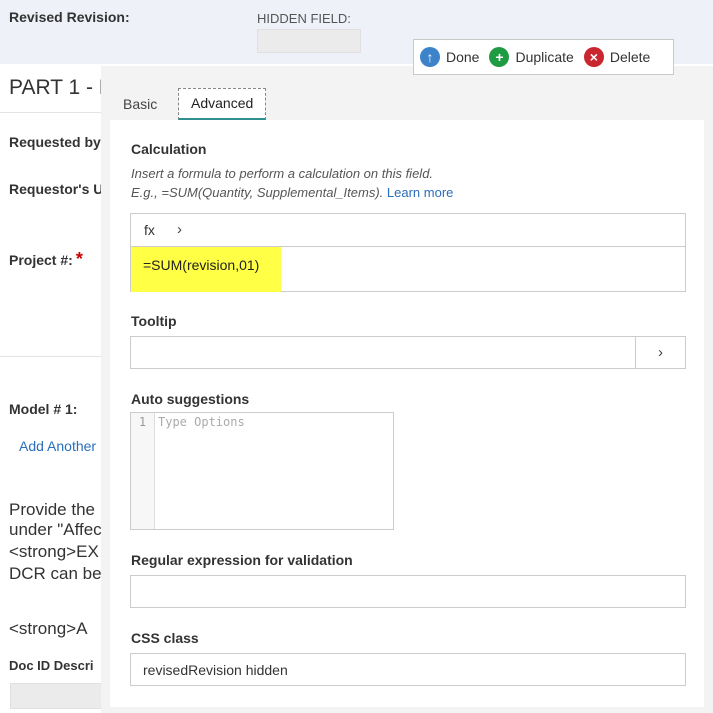 This screenshot has width=713, height=713. What do you see at coordinates (304, 18) in the screenshot?
I see `hidden-field-label: HIDDEN FIELD:` at bounding box center [304, 18].